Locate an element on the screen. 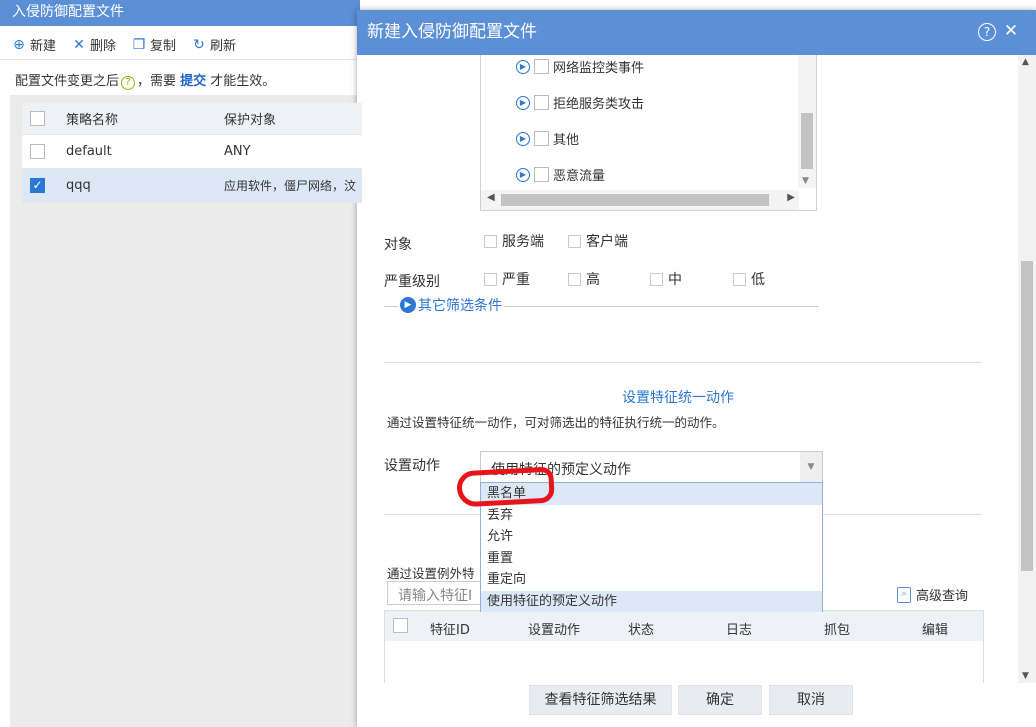 This screenshot has width=1036, height=727. high-checkbox is located at coordinates (574, 279).